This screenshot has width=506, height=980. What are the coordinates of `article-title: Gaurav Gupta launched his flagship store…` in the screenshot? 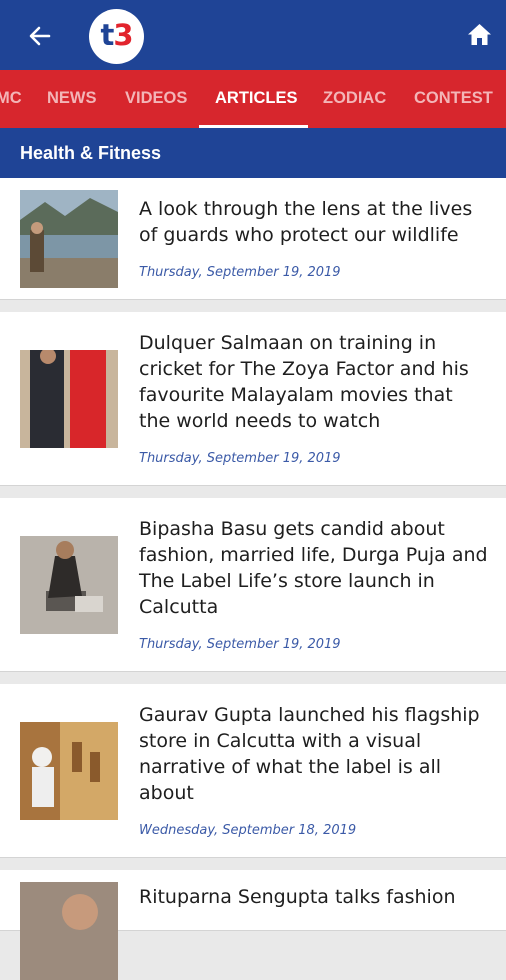 It's located at (309, 754).